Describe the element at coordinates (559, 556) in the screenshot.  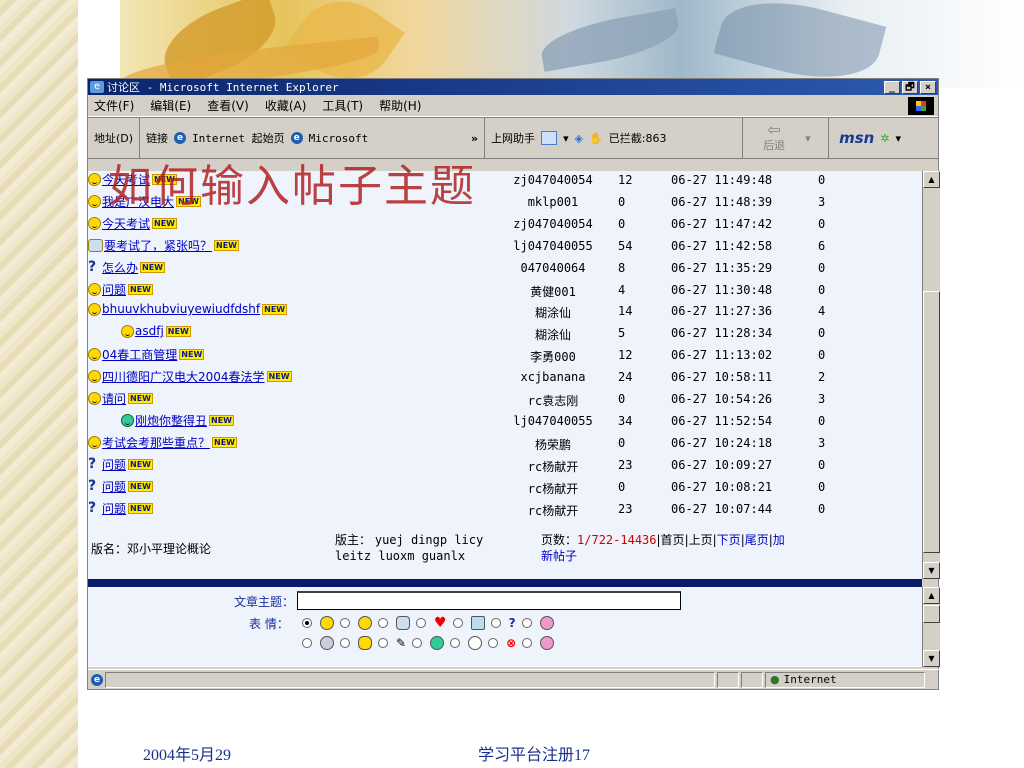
I see `new-post-link-cont: 新帖子` at that location.